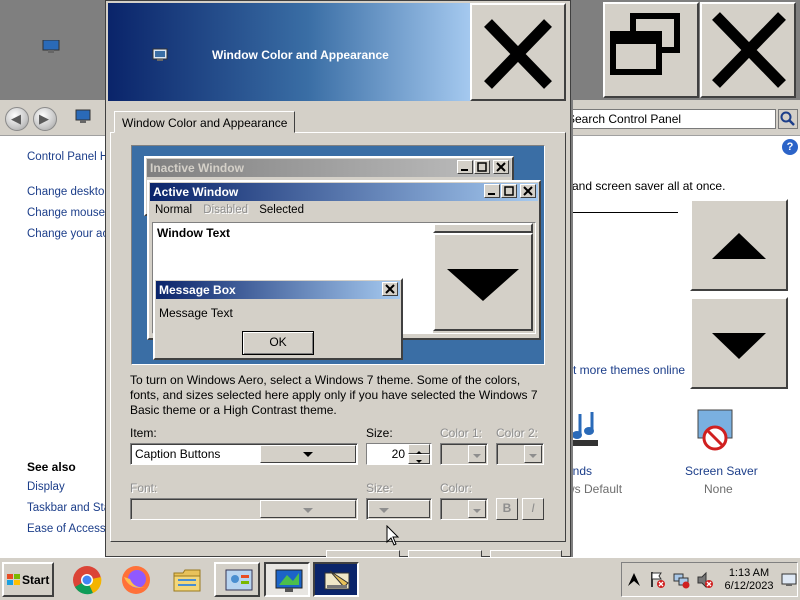 Image resolution: width=800 pixels, height=600 pixels. Describe the element at coordinates (13, 579) in the screenshot. I see `windows-logo-icon` at that location.